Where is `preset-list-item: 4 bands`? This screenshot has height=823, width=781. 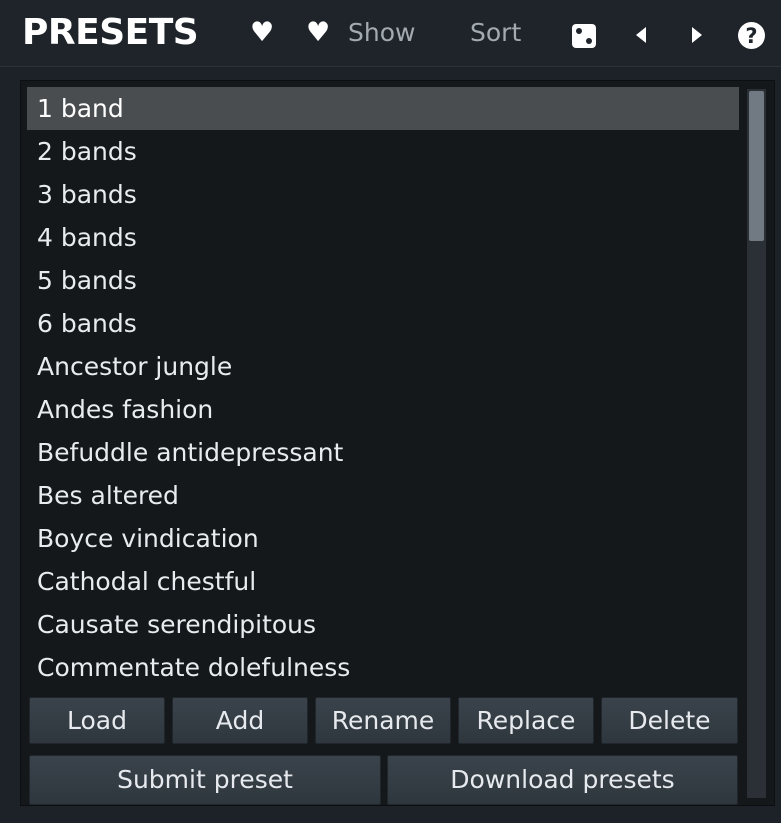
preset-list-item: 4 bands is located at coordinates (383, 237).